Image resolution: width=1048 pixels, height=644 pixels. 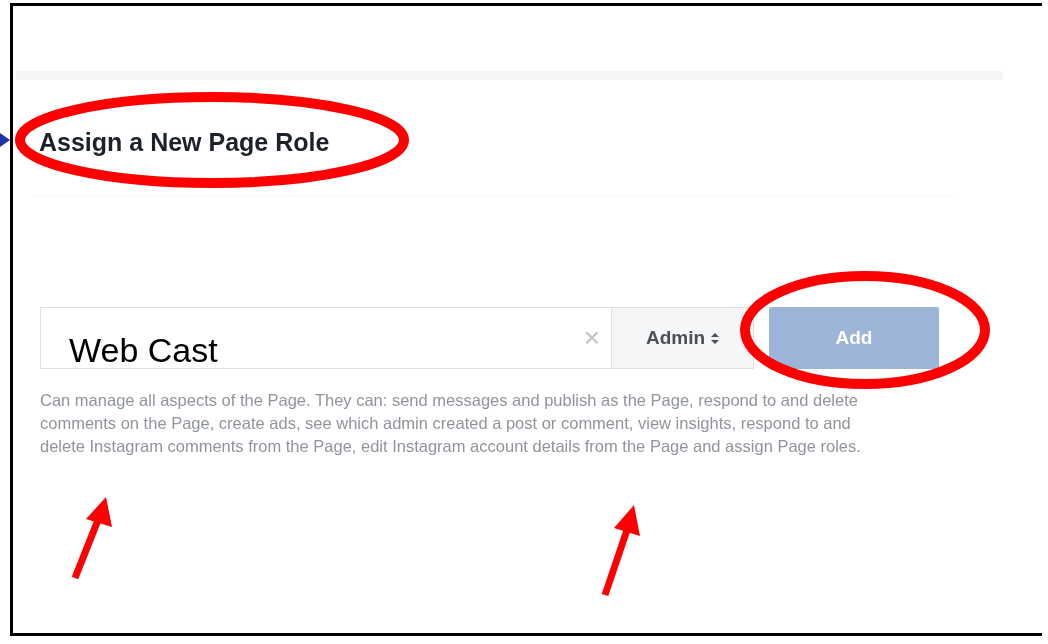 I want to click on pointer-arrow-icon, so click(x=5, y=140).